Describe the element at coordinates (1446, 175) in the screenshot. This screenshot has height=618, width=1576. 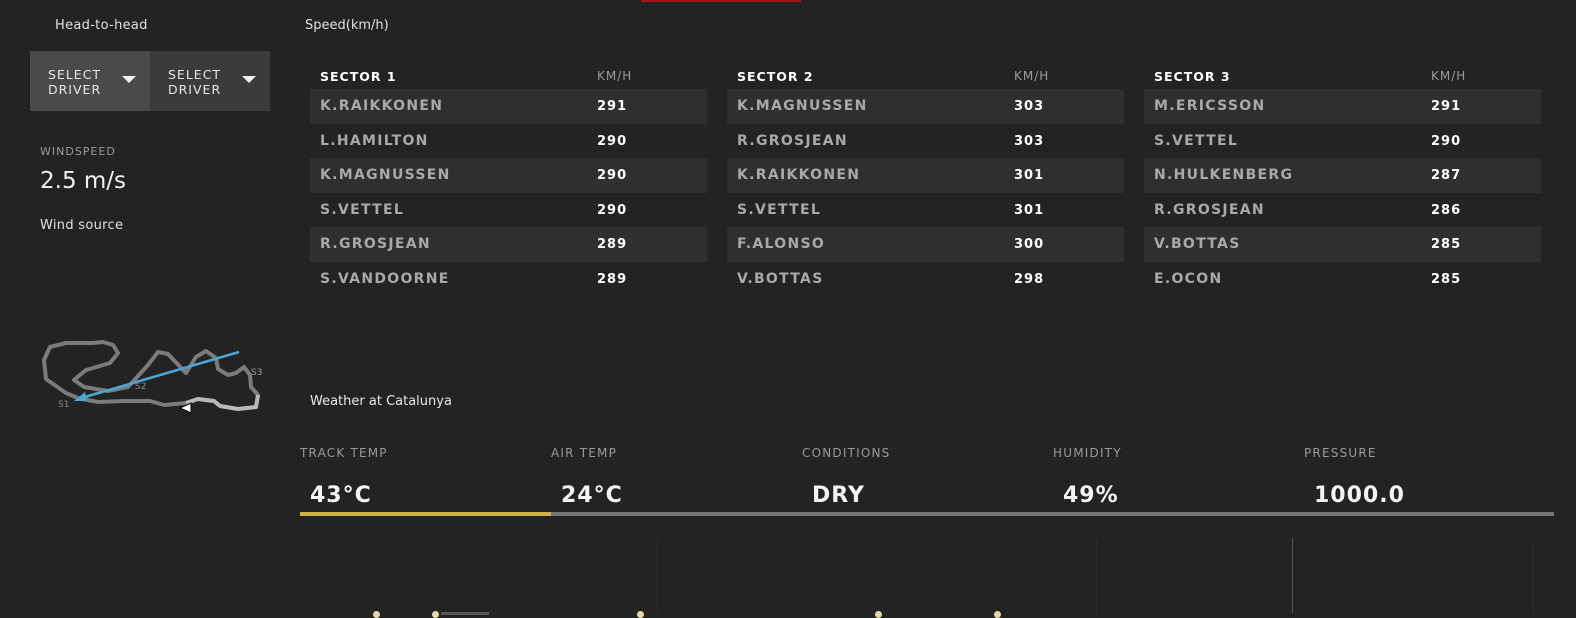
I see `speed-value: 287` at that location.